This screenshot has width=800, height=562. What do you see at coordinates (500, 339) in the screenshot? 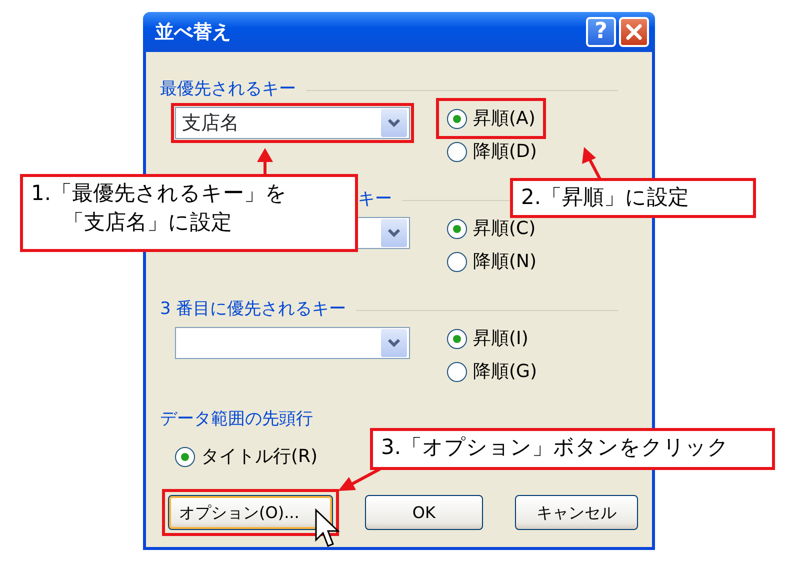
I see `radio-label: 昇順(I)` at bounding box center [500, 339].